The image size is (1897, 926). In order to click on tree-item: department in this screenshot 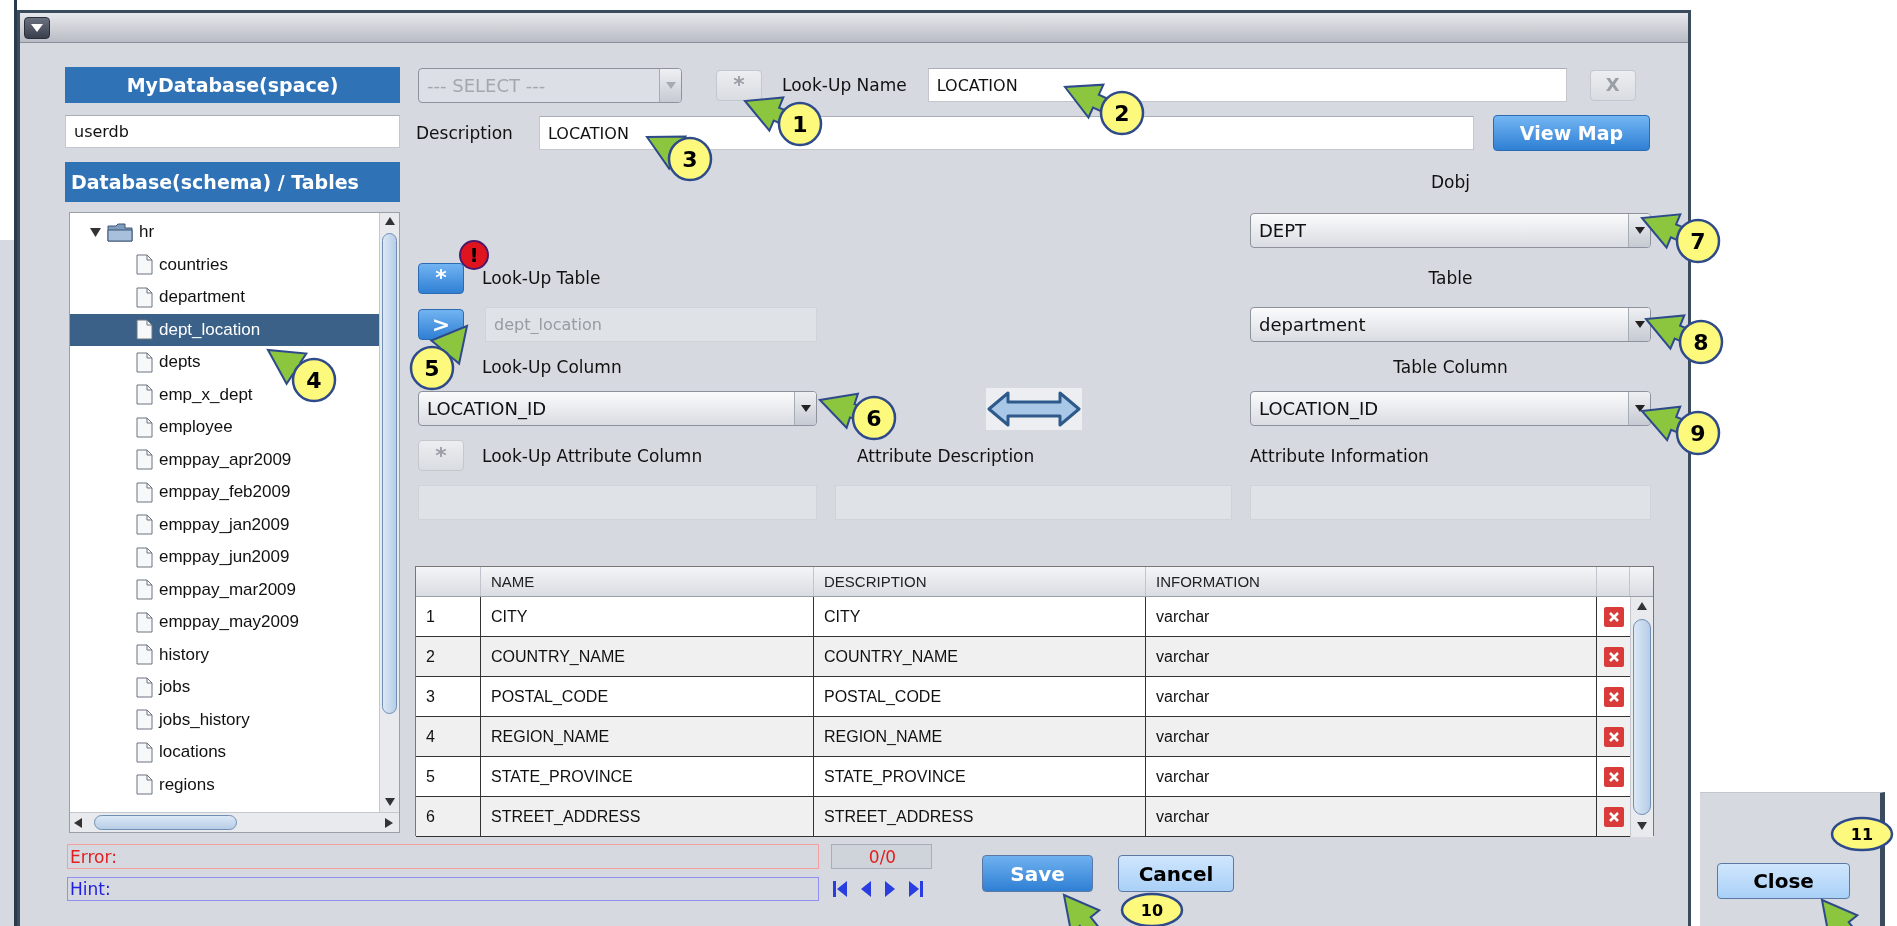, I will do `click(159, 297)`.